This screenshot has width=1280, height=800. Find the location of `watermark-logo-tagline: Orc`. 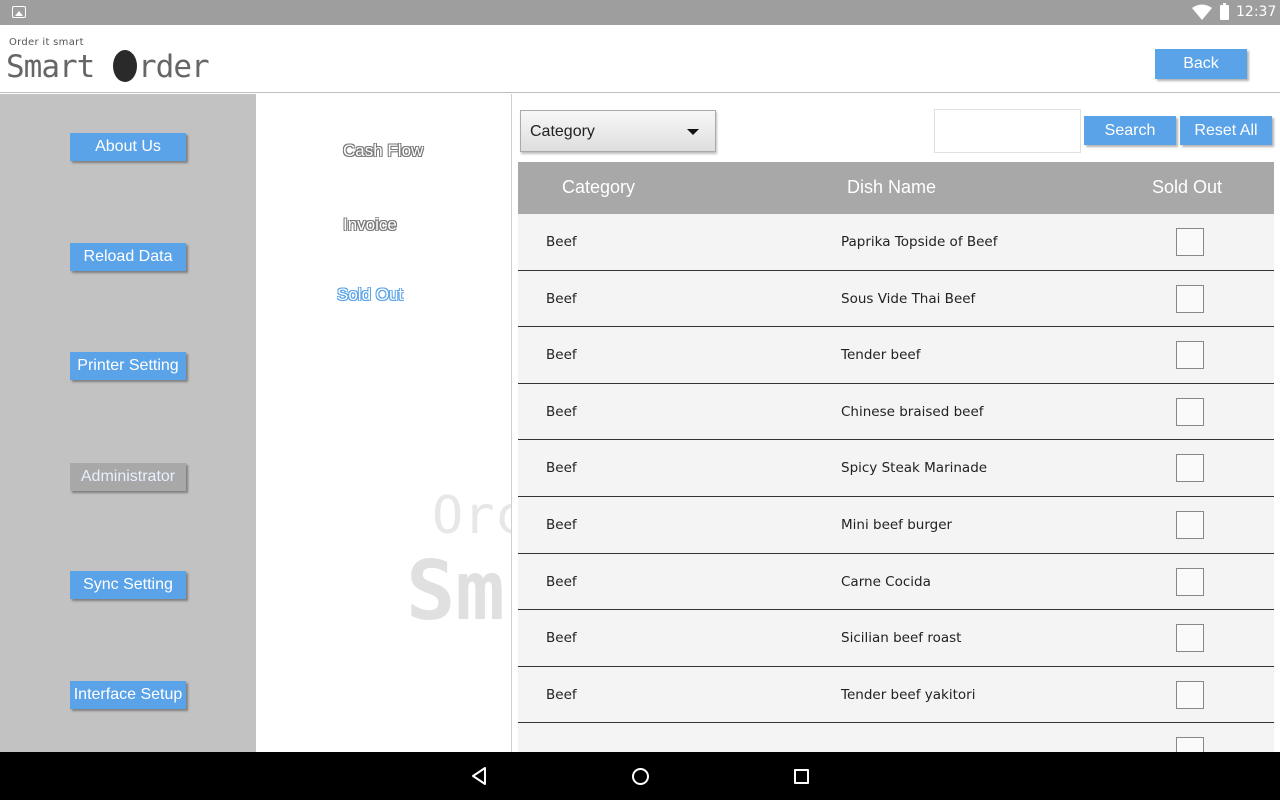

watermark-logo-tagline: Orc is located at coordinates (471, 516).